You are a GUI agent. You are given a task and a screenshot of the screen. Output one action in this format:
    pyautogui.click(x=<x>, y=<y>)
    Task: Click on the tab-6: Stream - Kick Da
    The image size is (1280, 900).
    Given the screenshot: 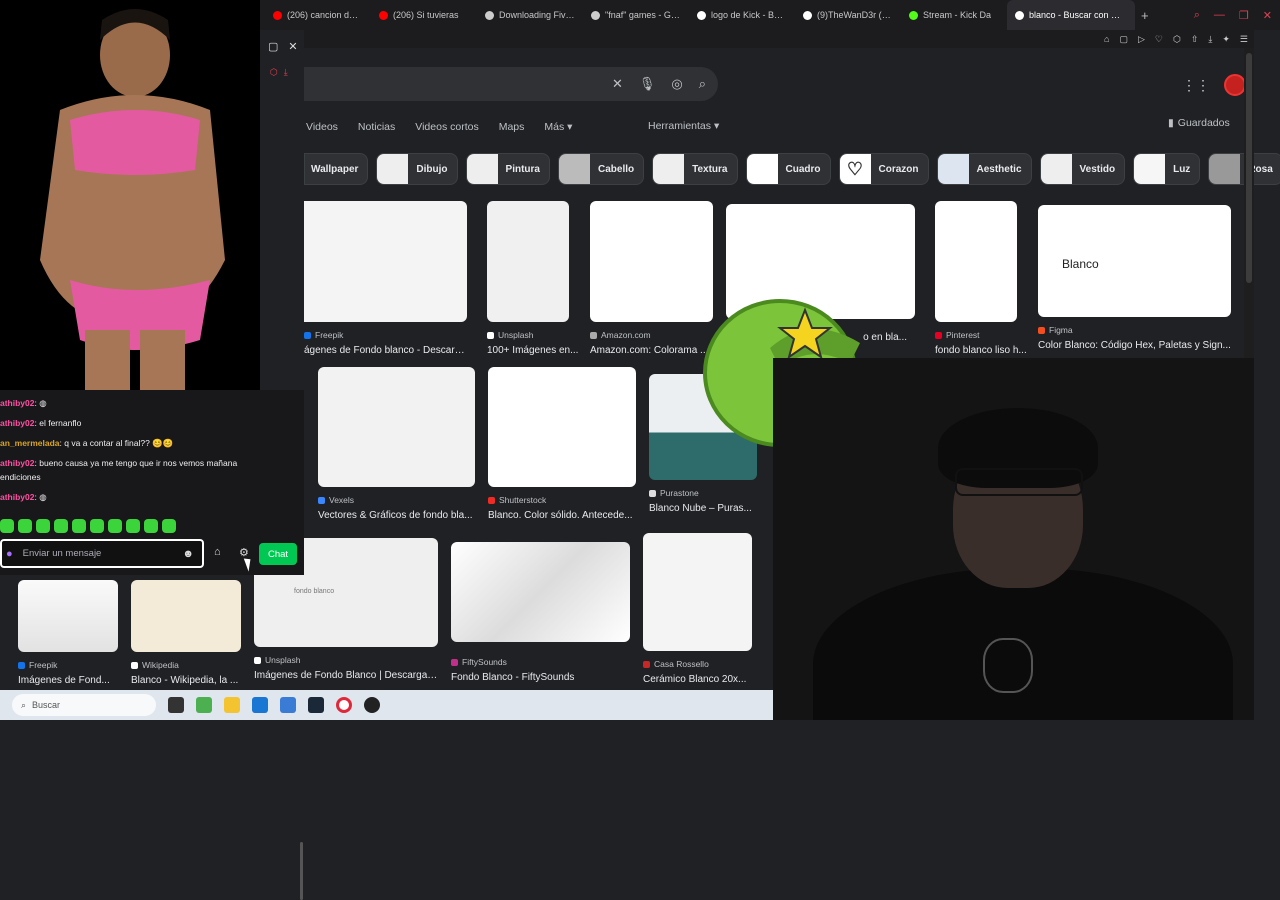 What is the action you would take?
    pyautogui.click(x=954, y=15)
    